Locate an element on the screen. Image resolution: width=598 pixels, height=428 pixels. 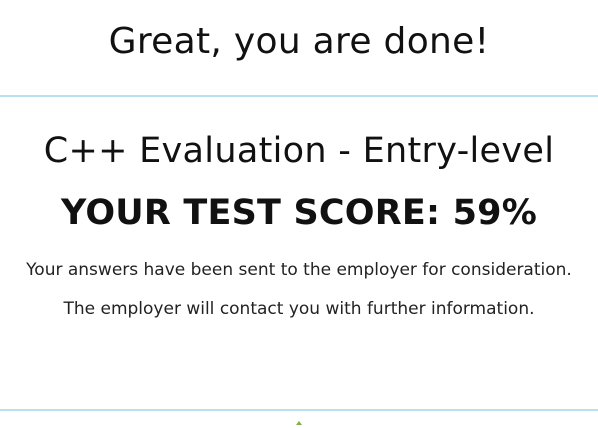
score-value: 59% is located at coordinates (494, 213).